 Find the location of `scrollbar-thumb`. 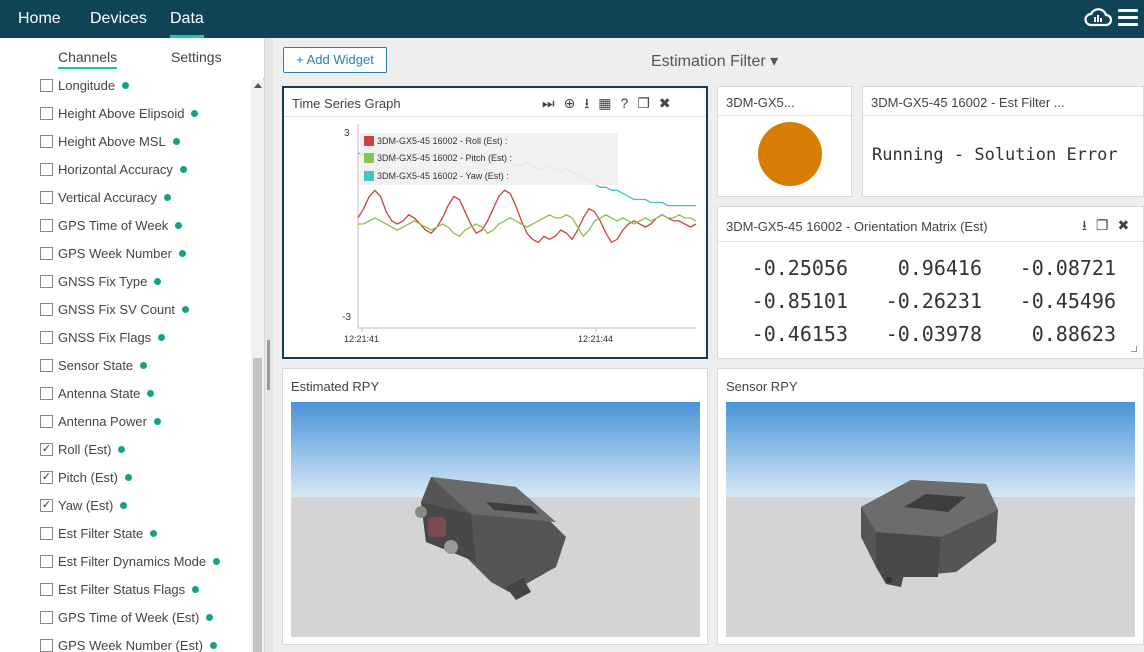

scrollbar-thumb is located at coordinates (257, 505).